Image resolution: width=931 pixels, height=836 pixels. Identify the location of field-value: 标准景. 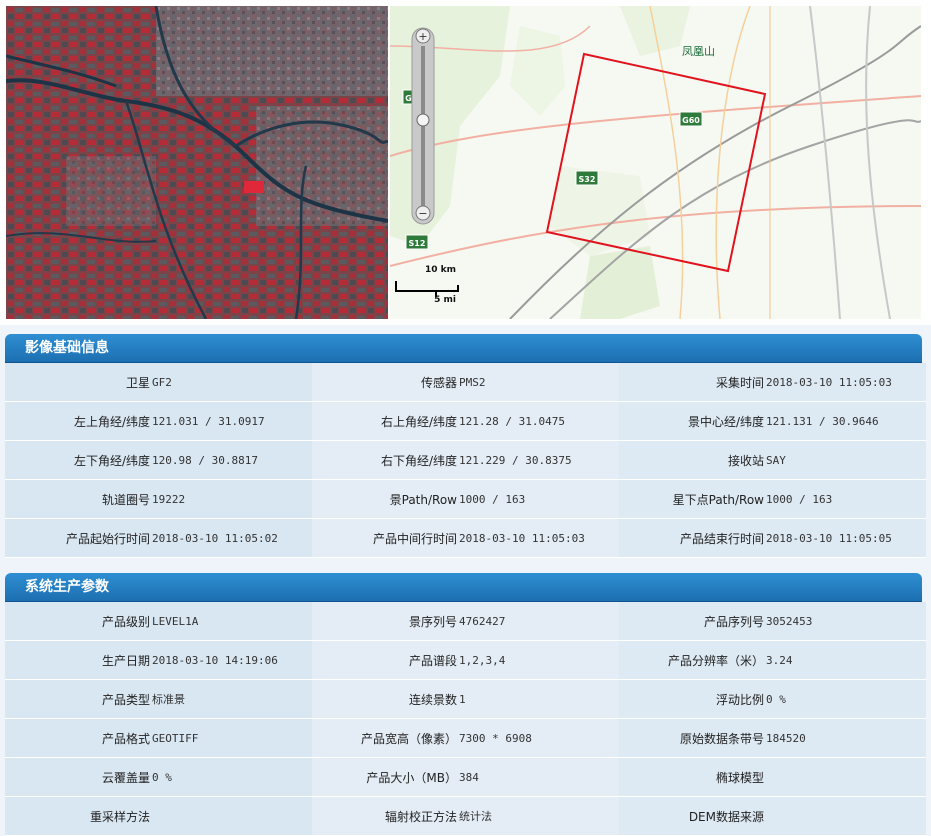
(232, 699).